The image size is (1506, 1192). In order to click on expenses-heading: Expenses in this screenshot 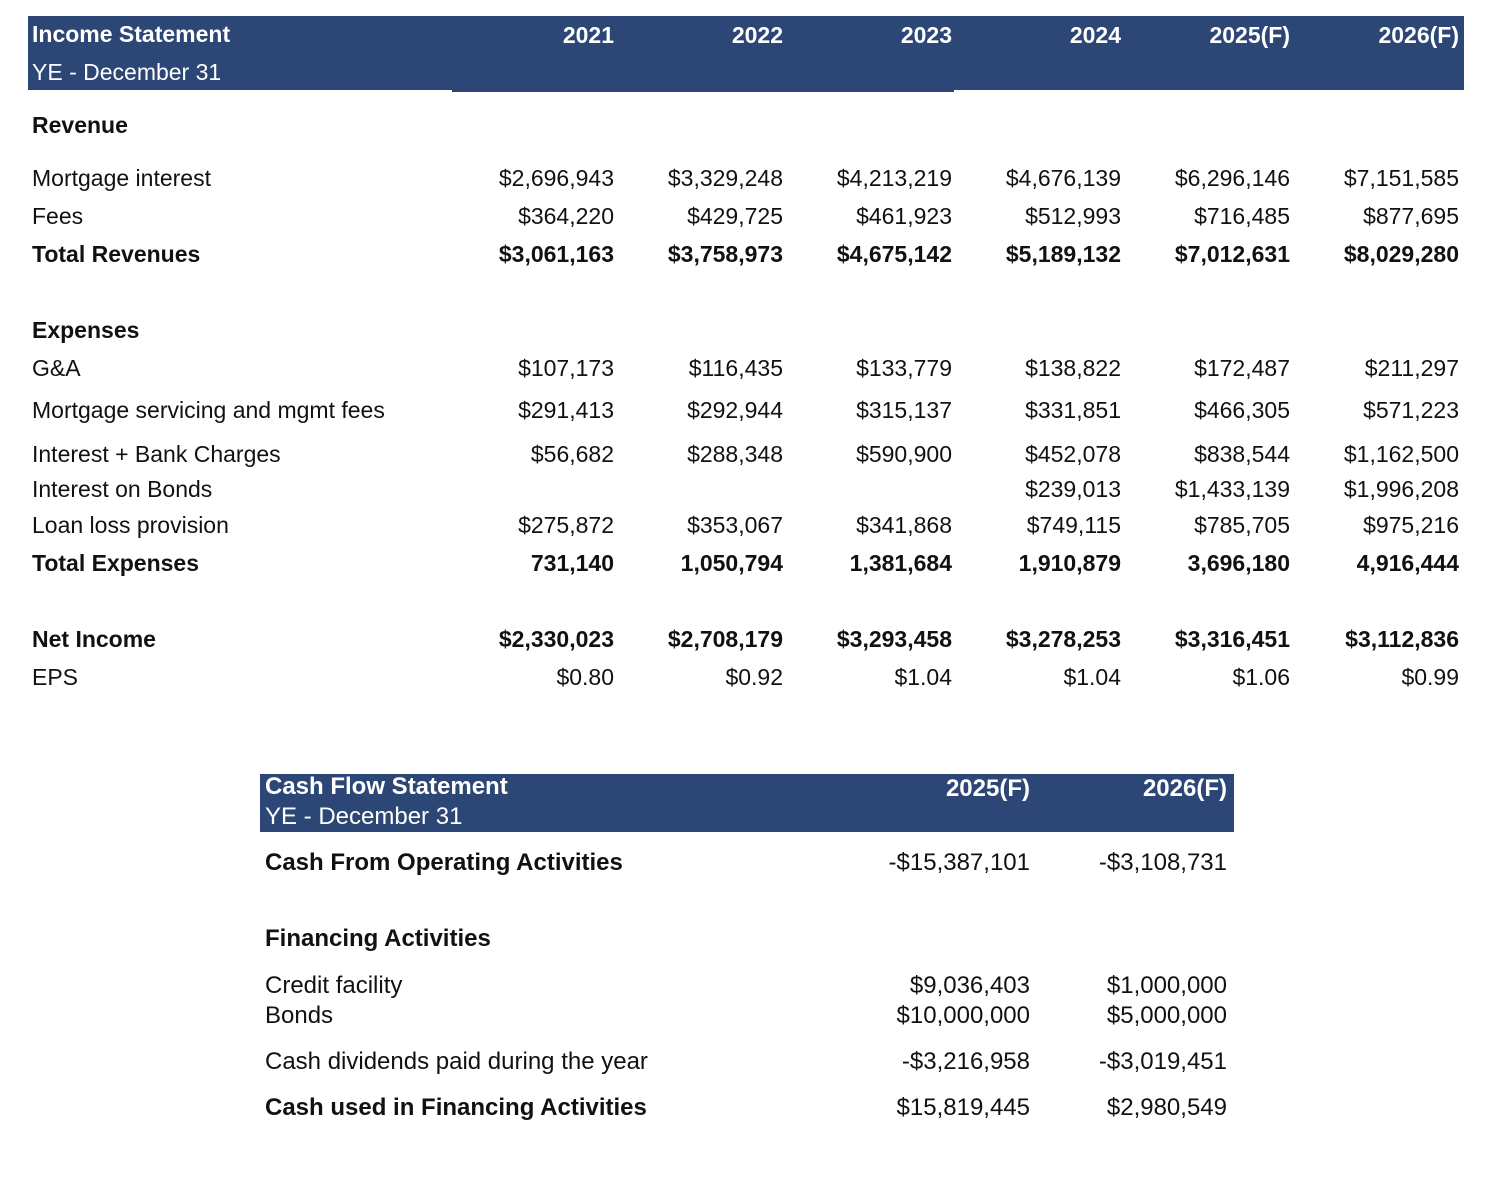, I will do `click(86, 330)`.